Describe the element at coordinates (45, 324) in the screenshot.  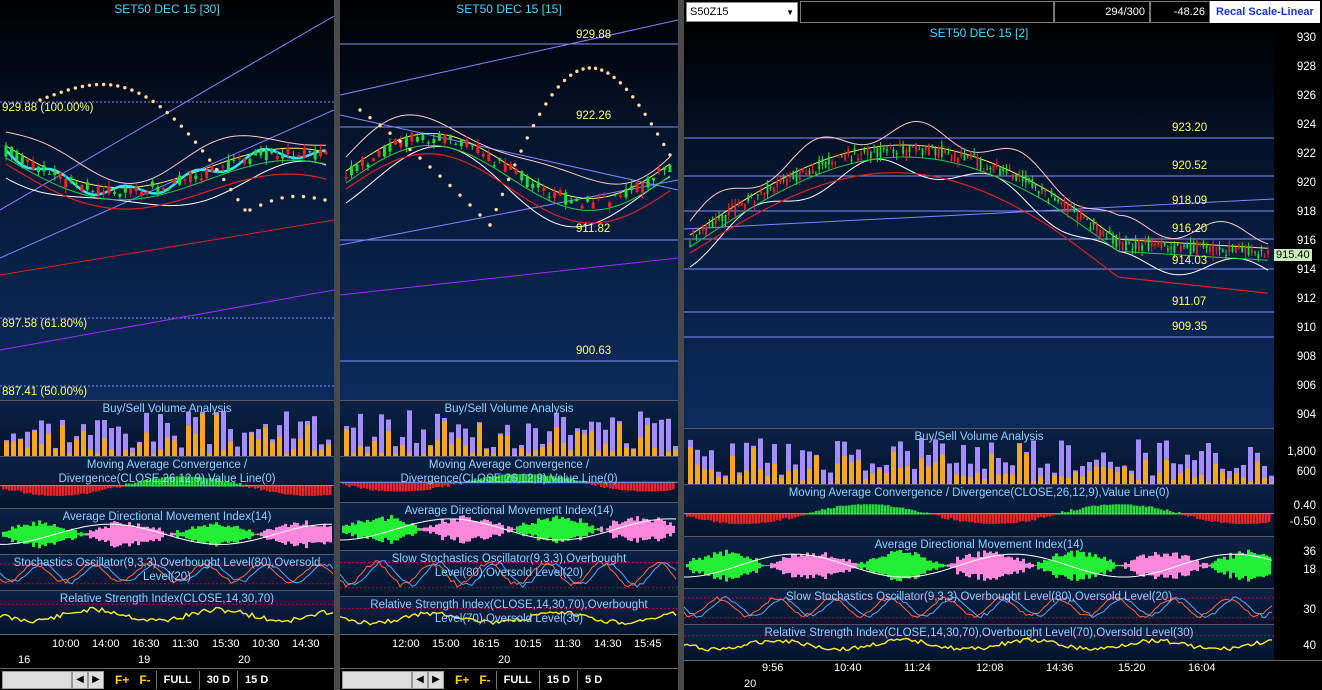
I see `fib-label-618: 897.58 (61.80%)` at that location.